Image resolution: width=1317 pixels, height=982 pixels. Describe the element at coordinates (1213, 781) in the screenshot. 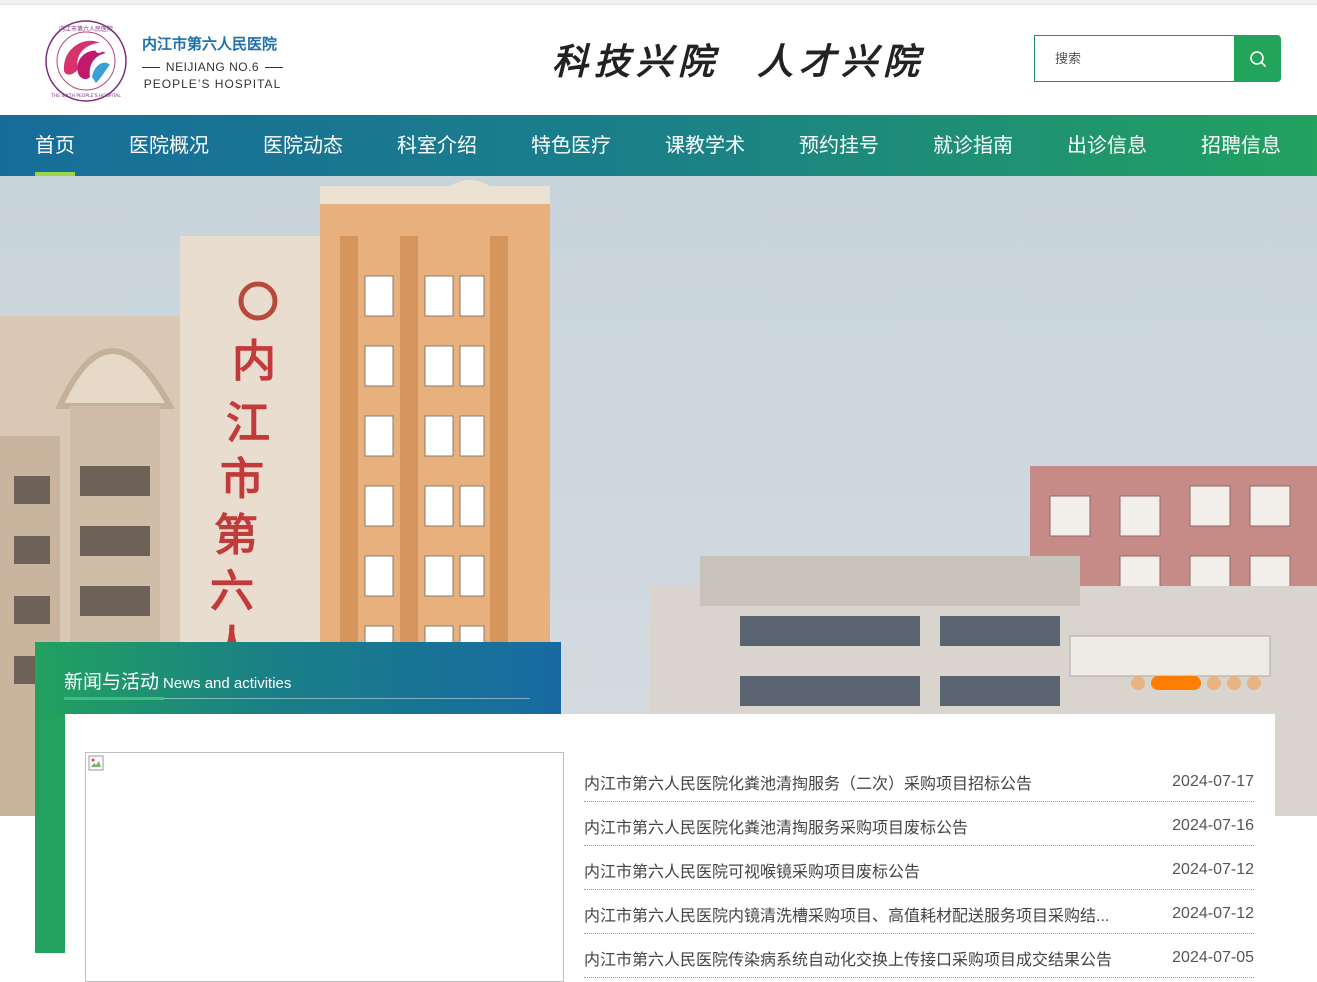

I see `news-item-date: 2024-07-17` at that location.